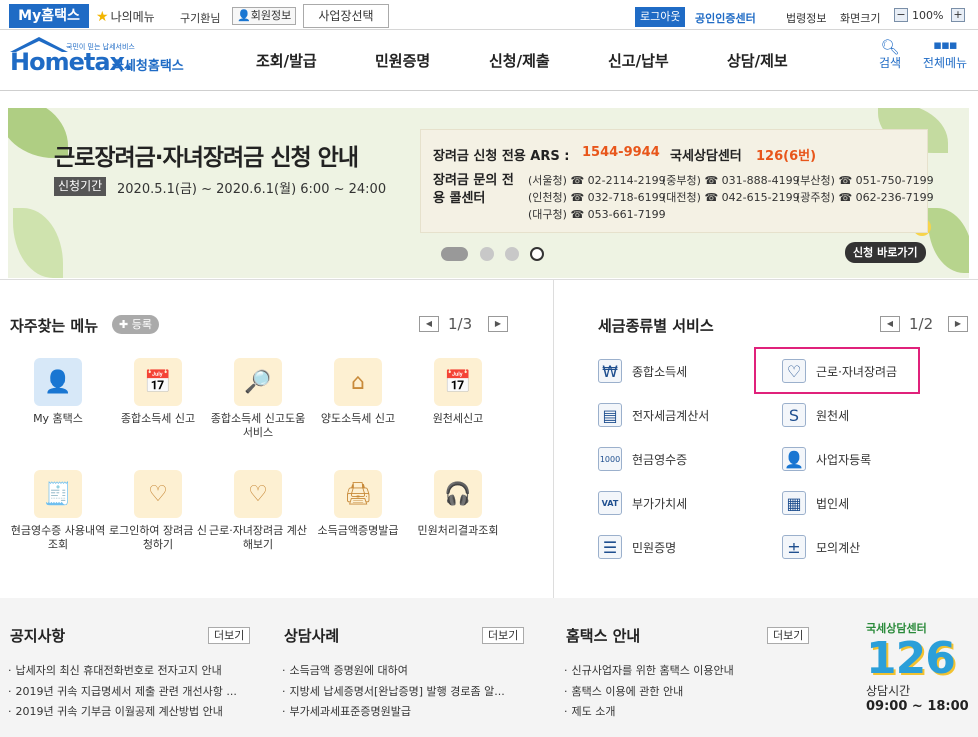  Describe the element at coordinates (610, 547) in the screenshot. I see `document-icon: ☰` at that location.